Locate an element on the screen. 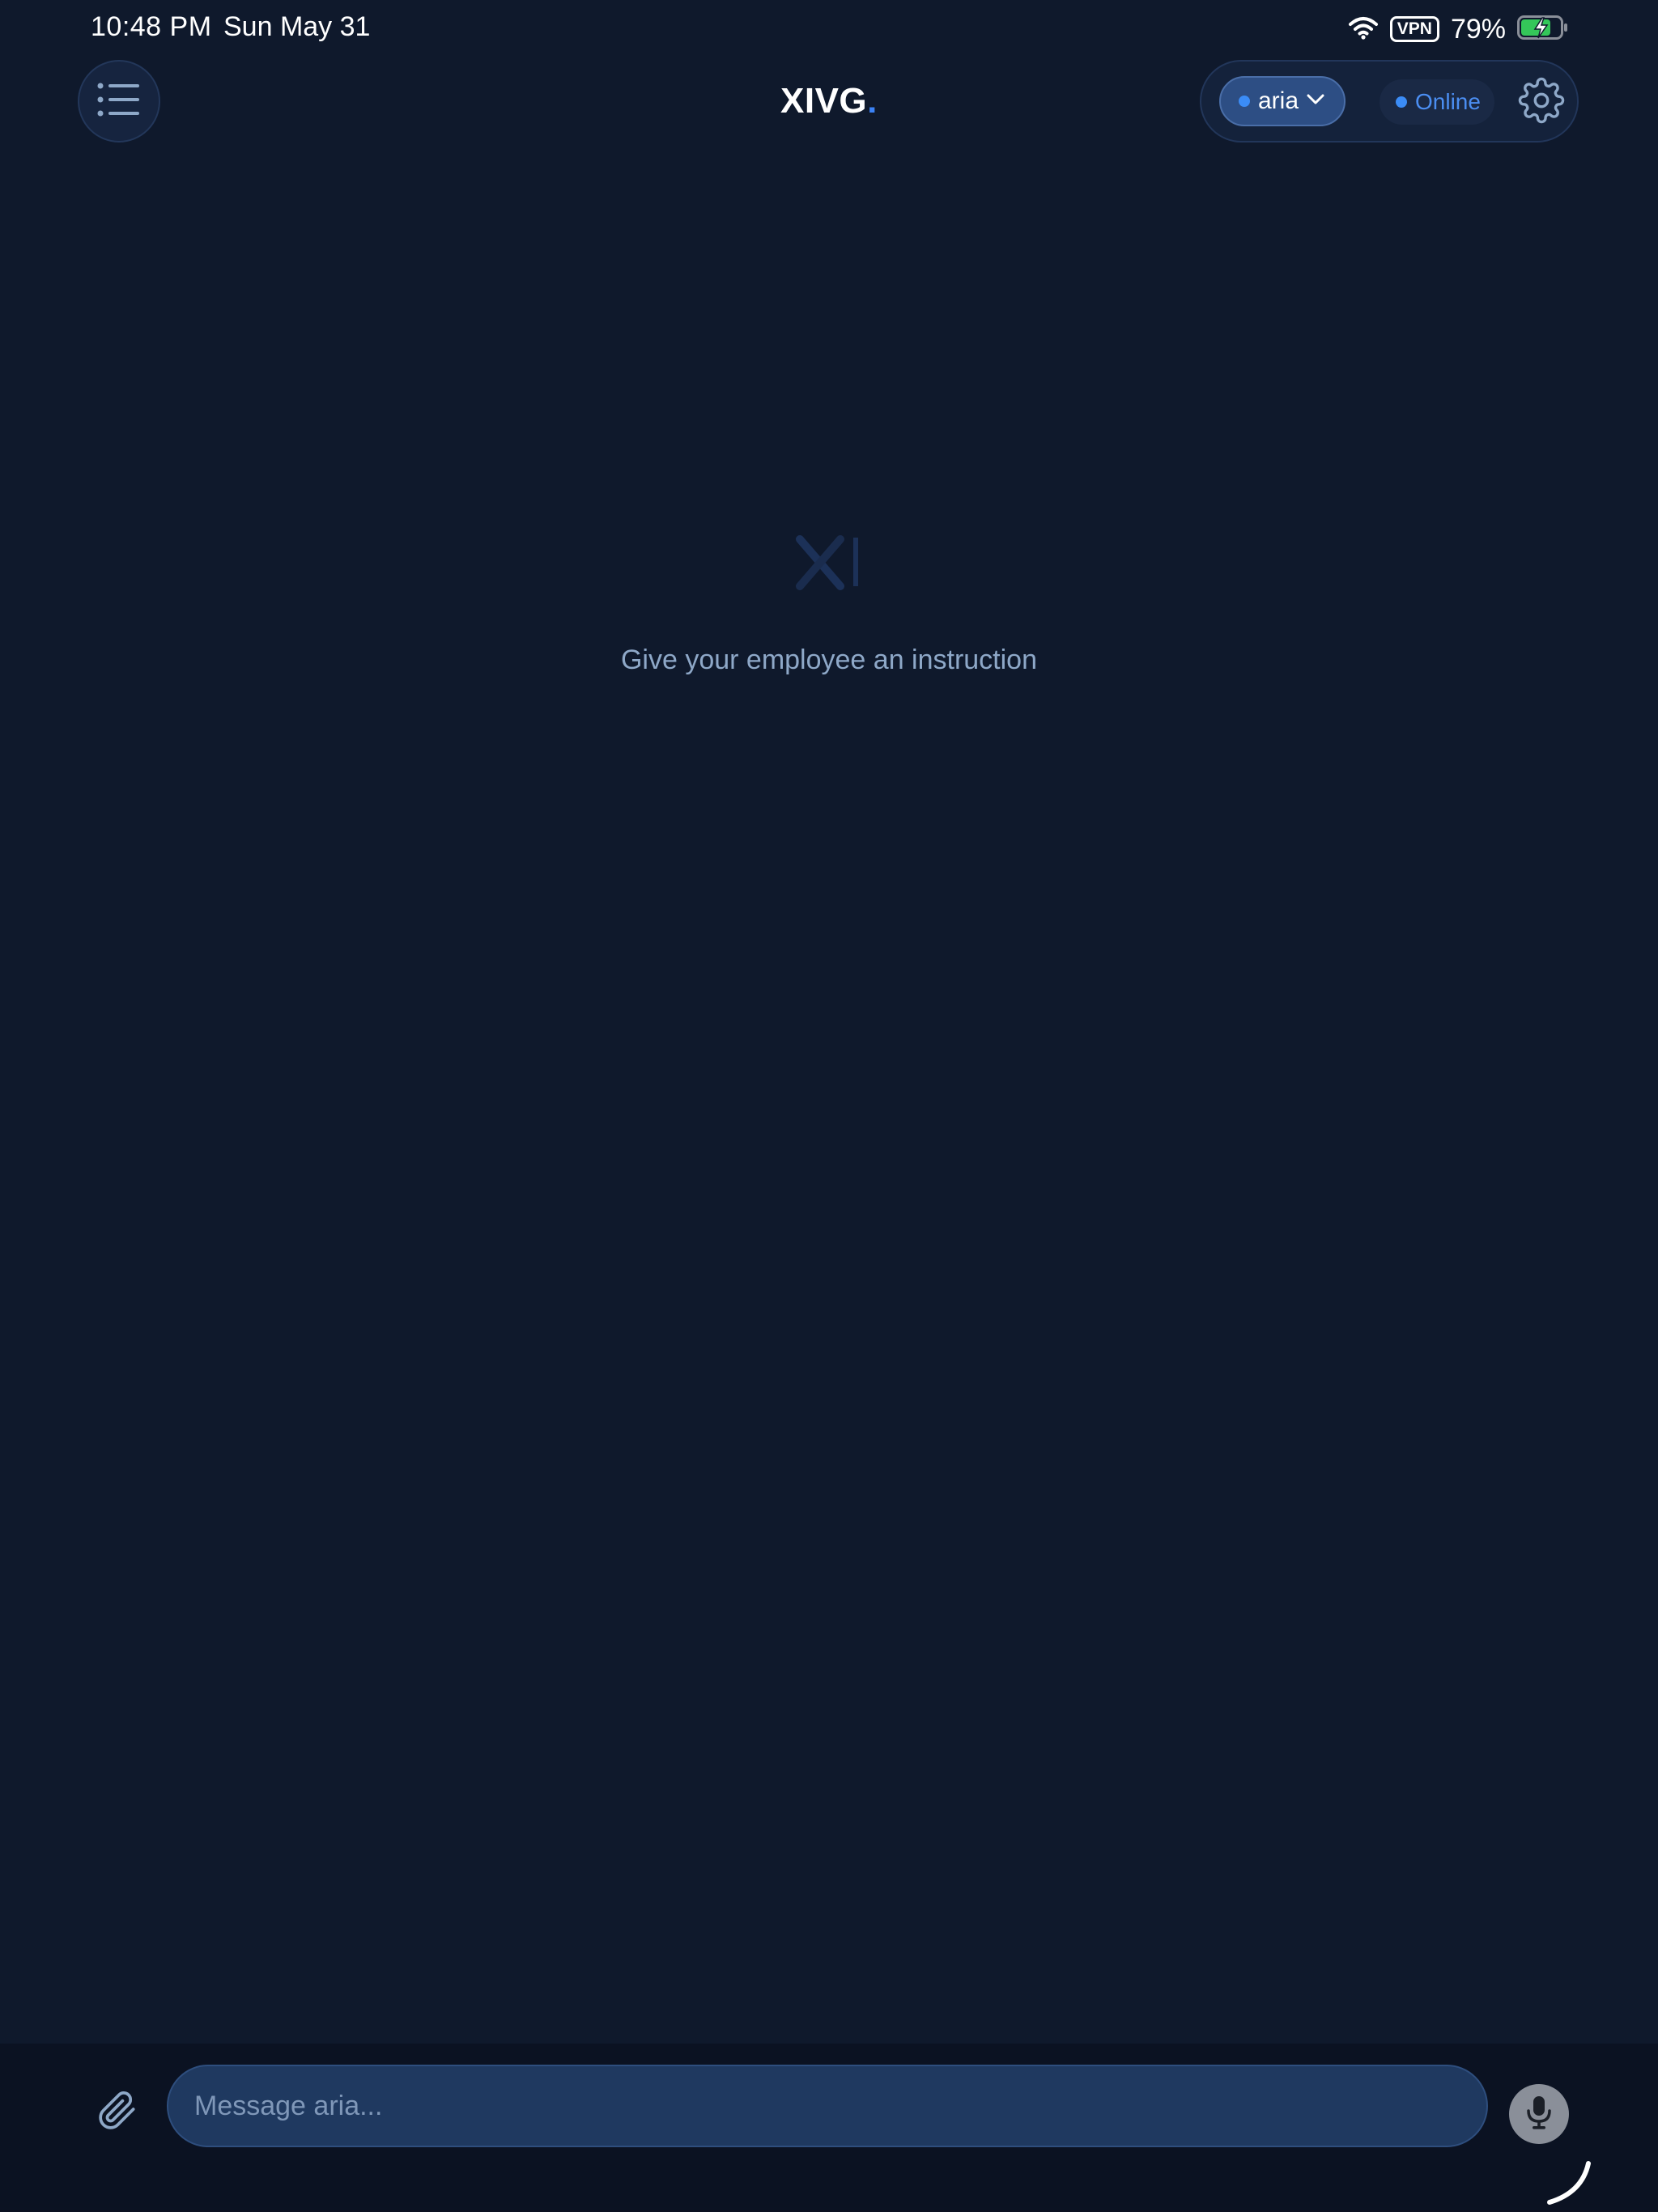  status-indicators: VPN 79% is located at coordinates (1458, 29).